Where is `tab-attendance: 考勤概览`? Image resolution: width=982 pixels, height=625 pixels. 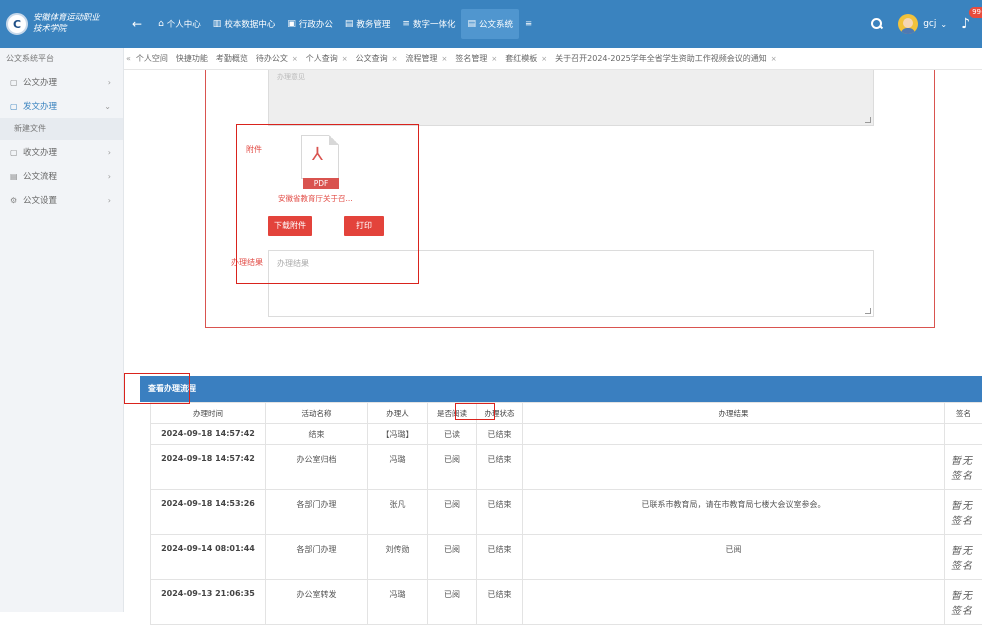 tab-attendance: 考勤概览 is located at coordinates (232, 58).